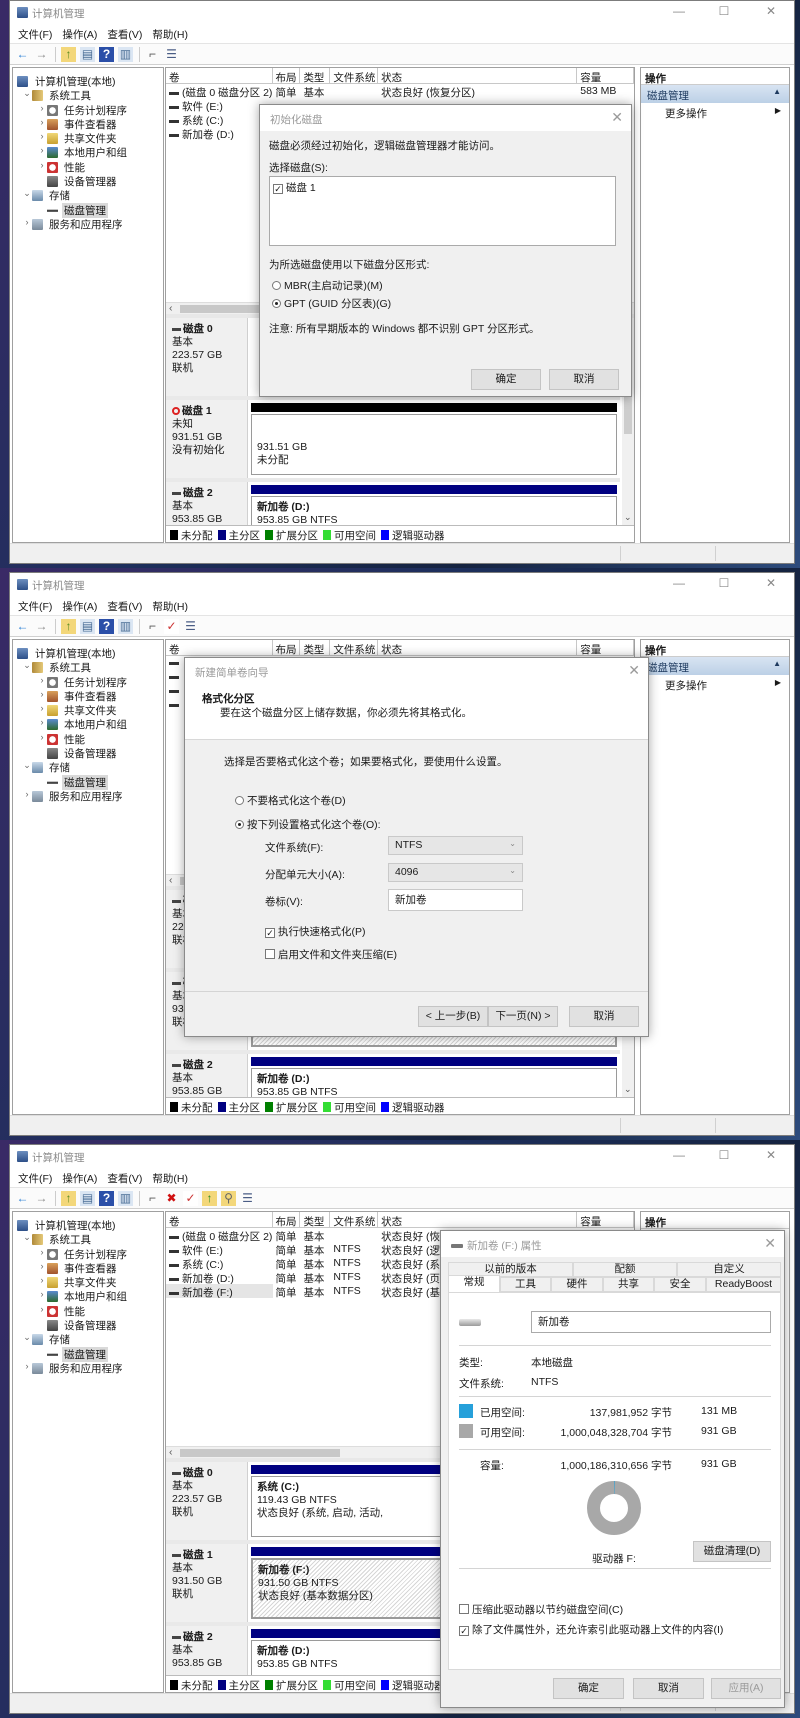 This screenshot has width=800, height=1718. What do you see at coordinates (651, 1322) in the screenshot?
I see `volume-name-input: 新加卷` at bounding box center [651, 1322].